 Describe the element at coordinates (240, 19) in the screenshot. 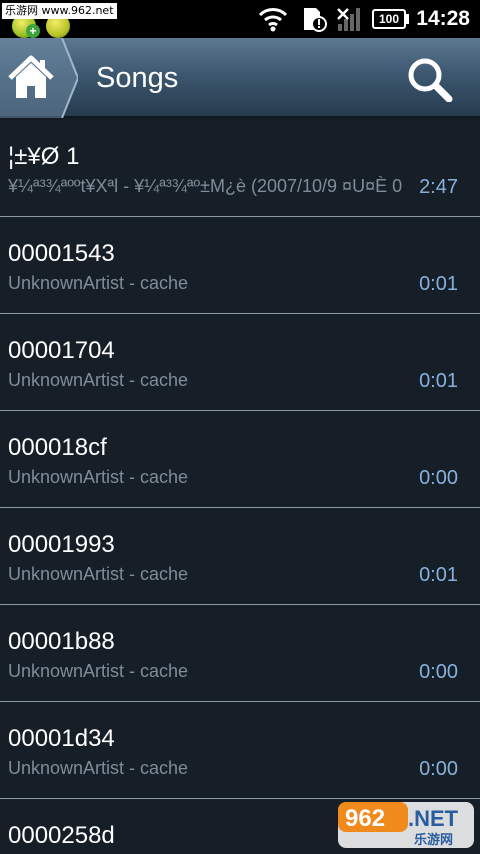

I see `status-bar: + 乐游网 www.962.net 100 14:28` at that location.